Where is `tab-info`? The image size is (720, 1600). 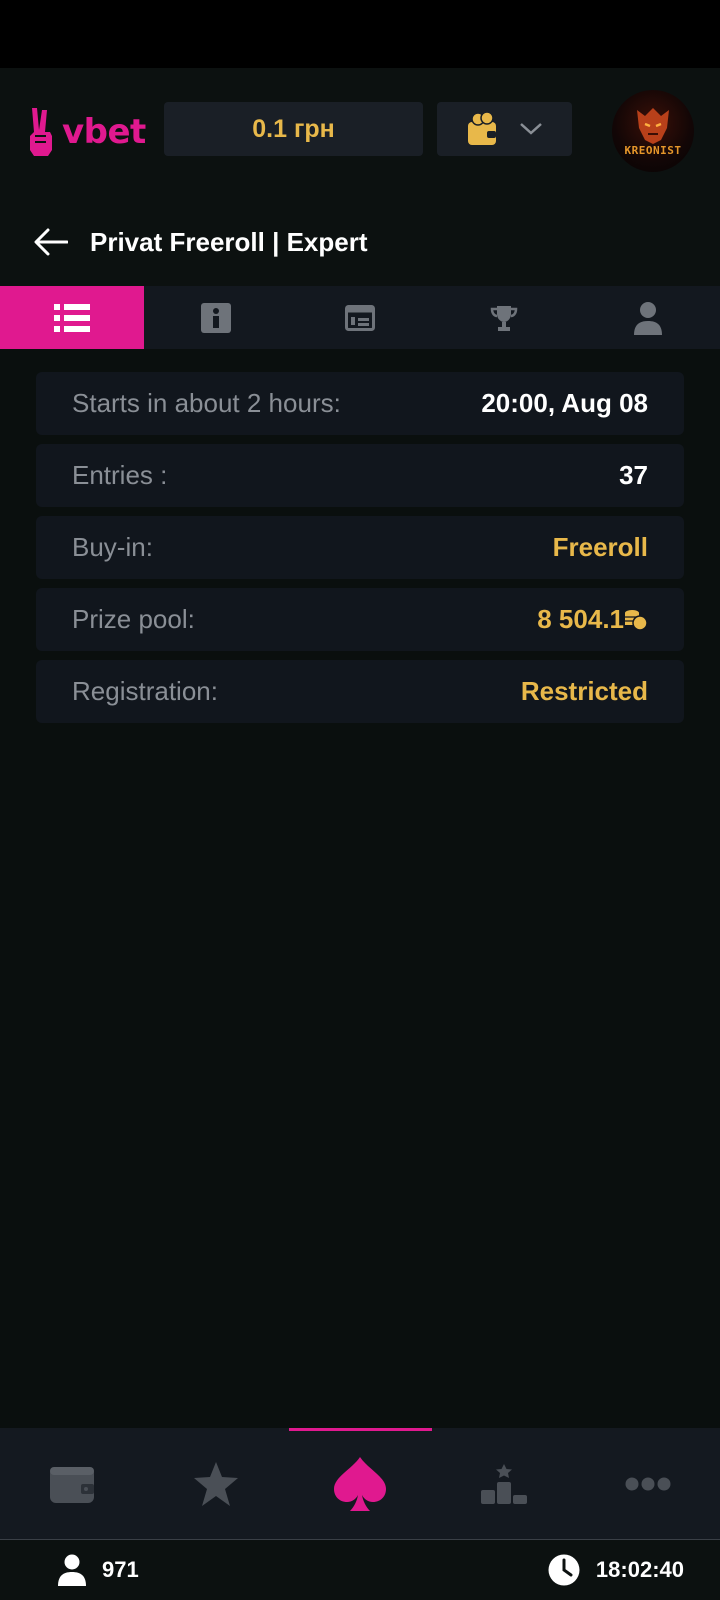
tab-info is located at coordinates (216, 317).